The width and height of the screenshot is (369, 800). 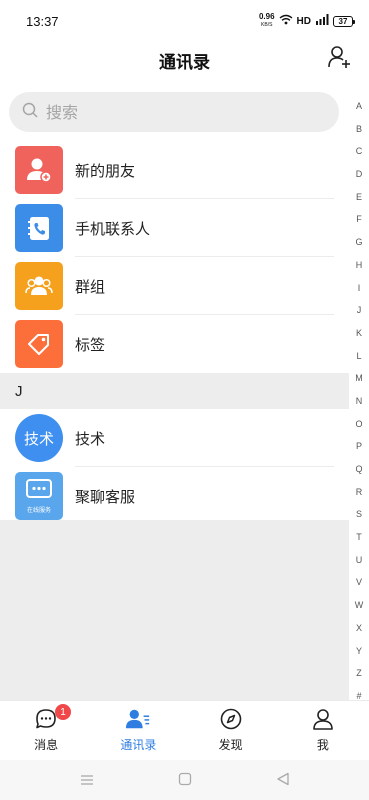 What do you see at coordinates (174, 344) in the screenshot?
I see `list-item-tags: 标签` at bounding box center [174, 344].